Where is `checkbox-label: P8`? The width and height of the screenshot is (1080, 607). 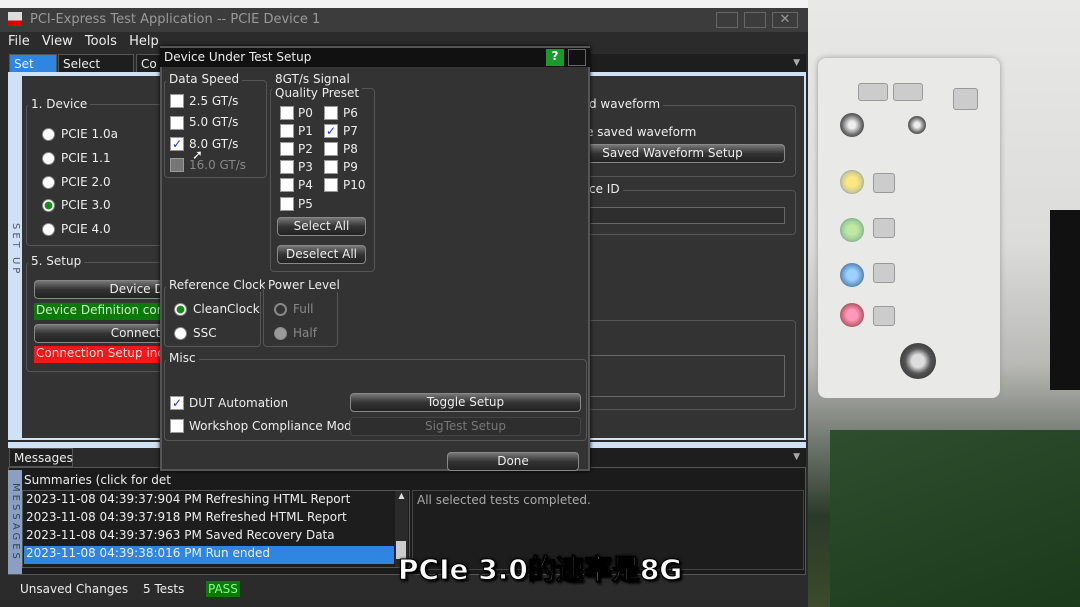
checkbox-label: P8 is located at coordinates (350, 149).